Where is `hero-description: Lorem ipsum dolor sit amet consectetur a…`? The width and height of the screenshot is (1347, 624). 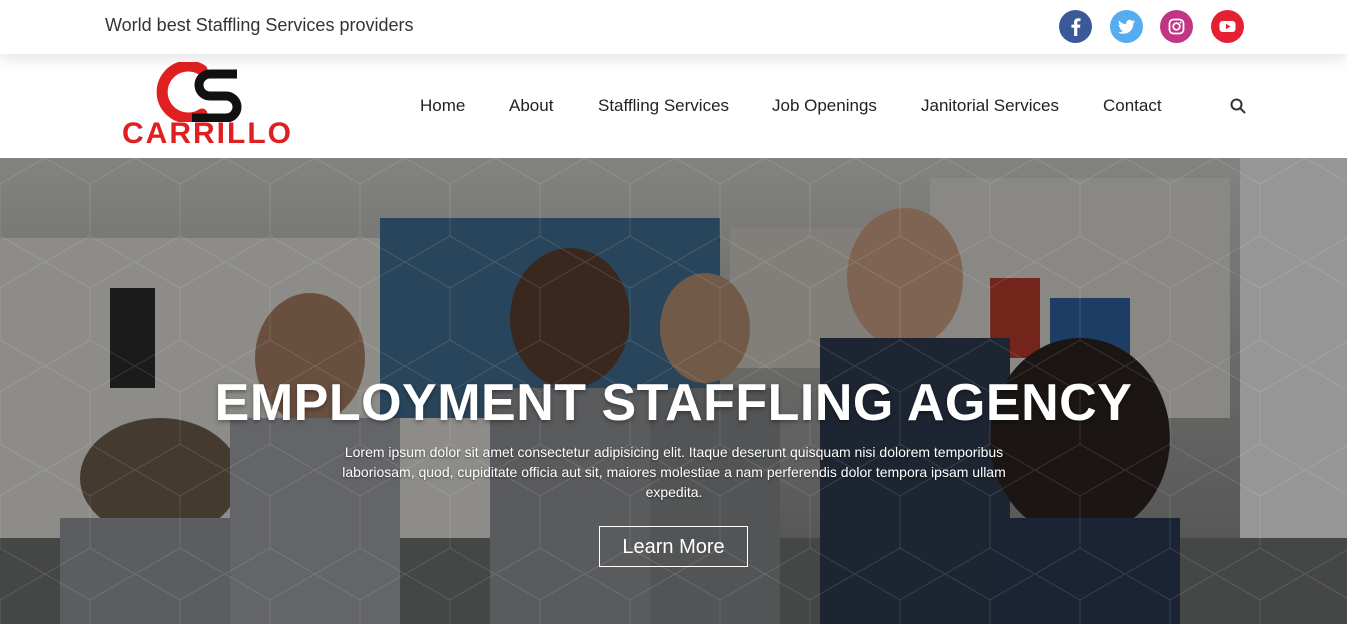
hero-description: Lorem ipsum dolor sit amet consectetur a… is located at coordinates (674, 472).